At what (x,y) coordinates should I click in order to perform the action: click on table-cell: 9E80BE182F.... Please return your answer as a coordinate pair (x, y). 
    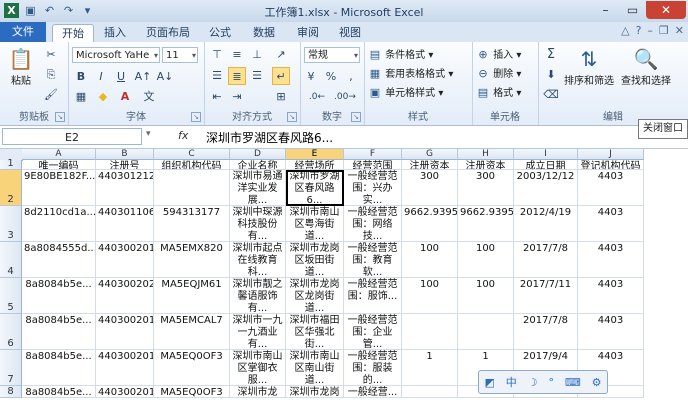
    Looking at the image, I should click on (59, 188).